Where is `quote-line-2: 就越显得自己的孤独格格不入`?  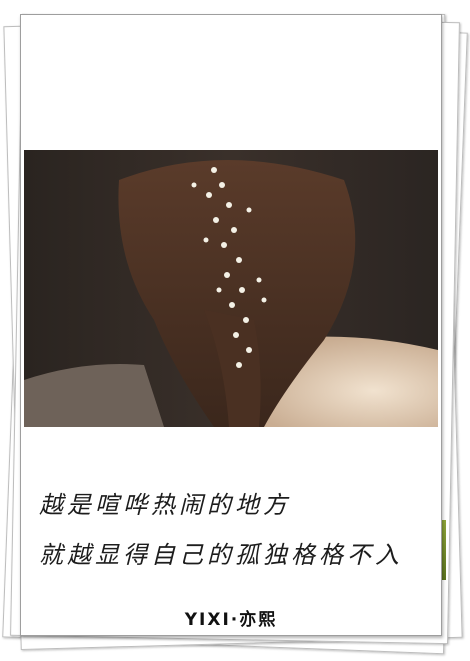 quote-line-2: 就越显得自己的孤独格格不入 is located at coordinates (221, 555).